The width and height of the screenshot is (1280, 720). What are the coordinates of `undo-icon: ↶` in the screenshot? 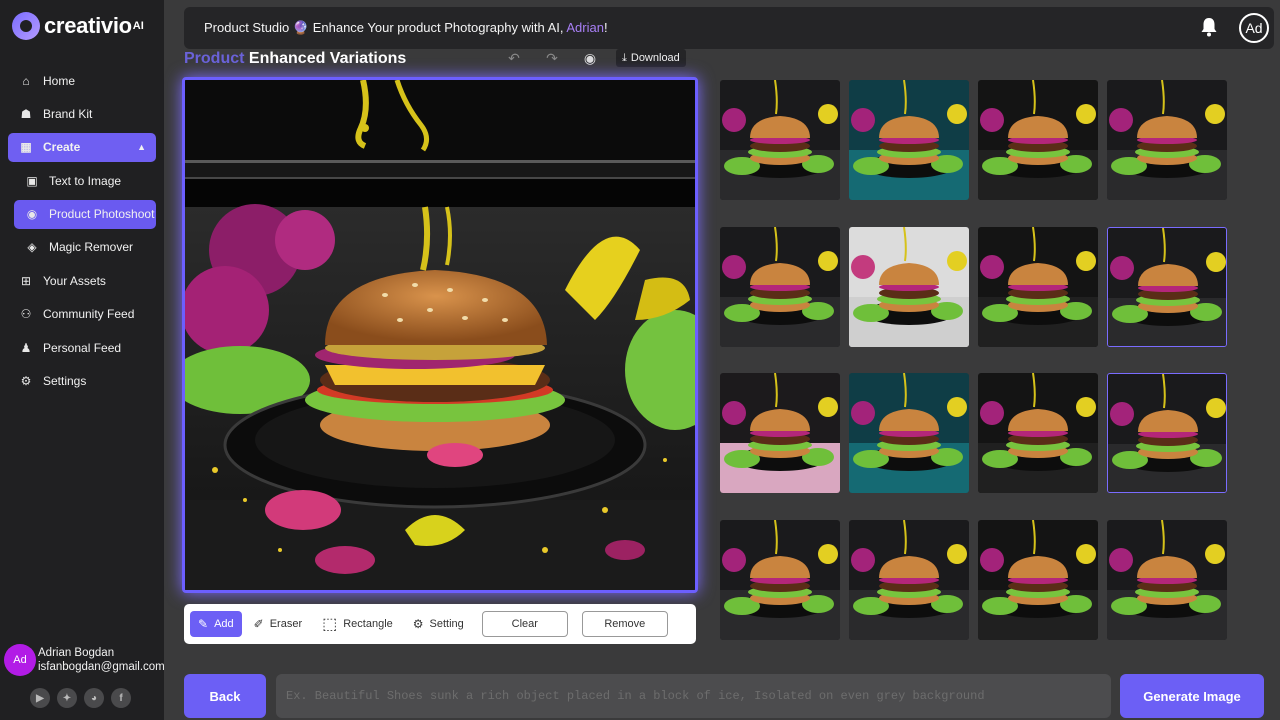 It's located at (514, 58).